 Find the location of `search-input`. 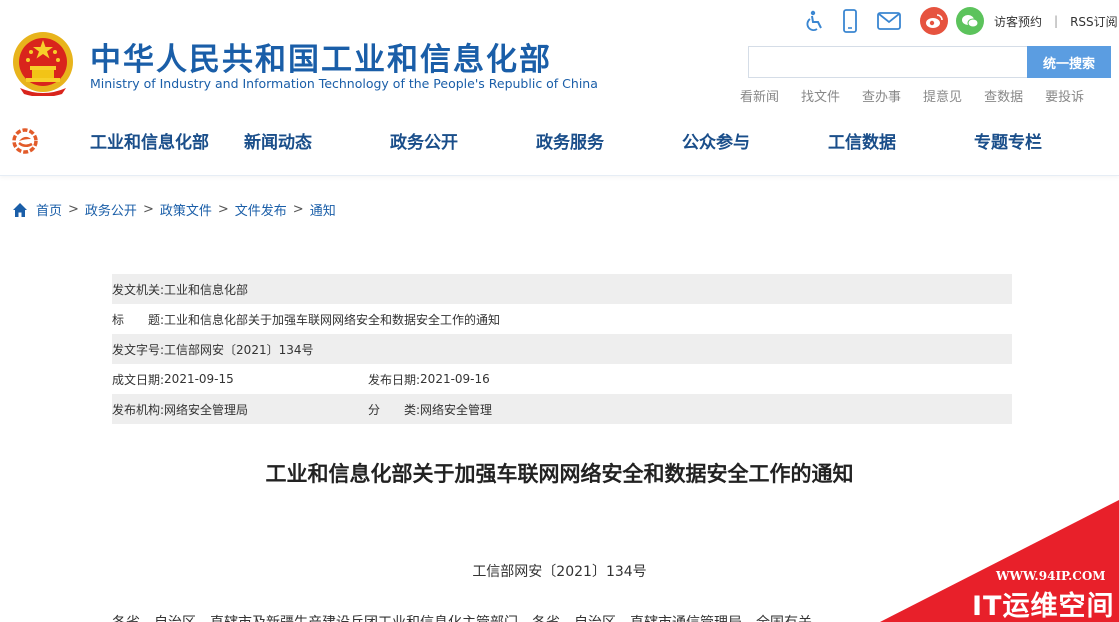

search-input is located at coordinates (888, 62).